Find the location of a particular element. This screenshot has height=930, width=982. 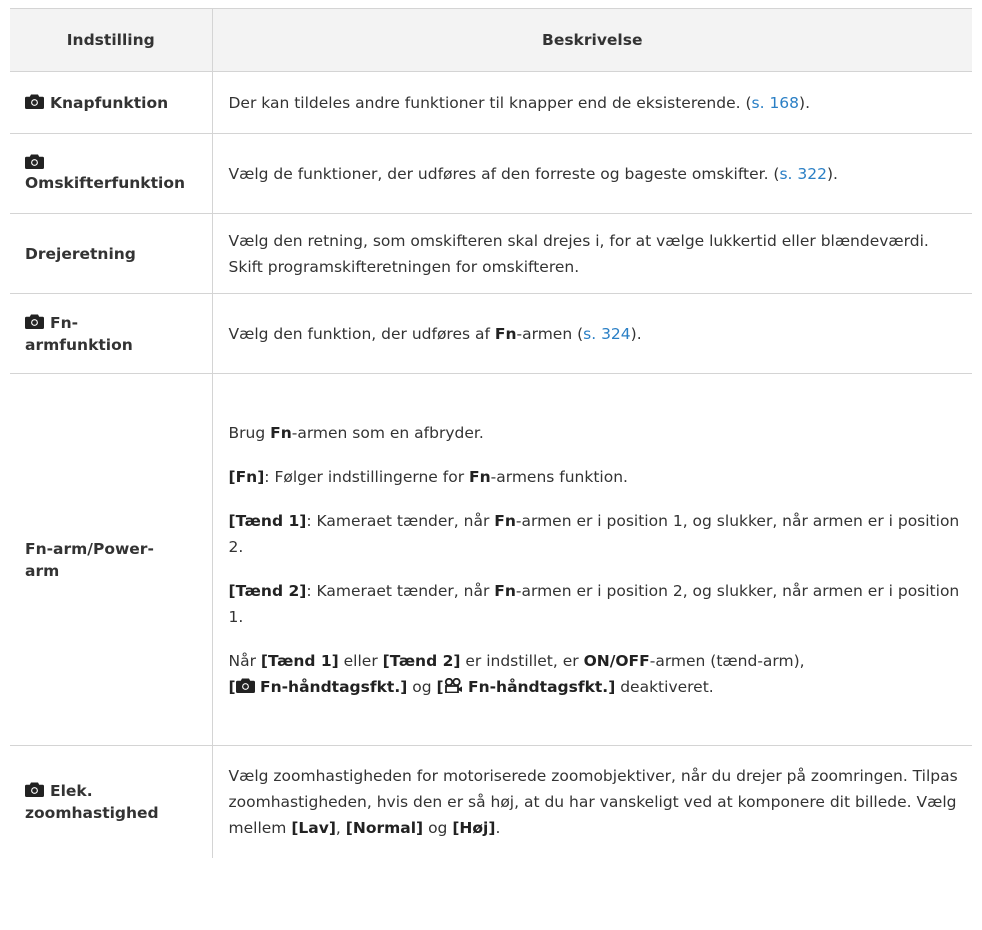

description-text: -armens funktion. is located at coordinates (559, 476).